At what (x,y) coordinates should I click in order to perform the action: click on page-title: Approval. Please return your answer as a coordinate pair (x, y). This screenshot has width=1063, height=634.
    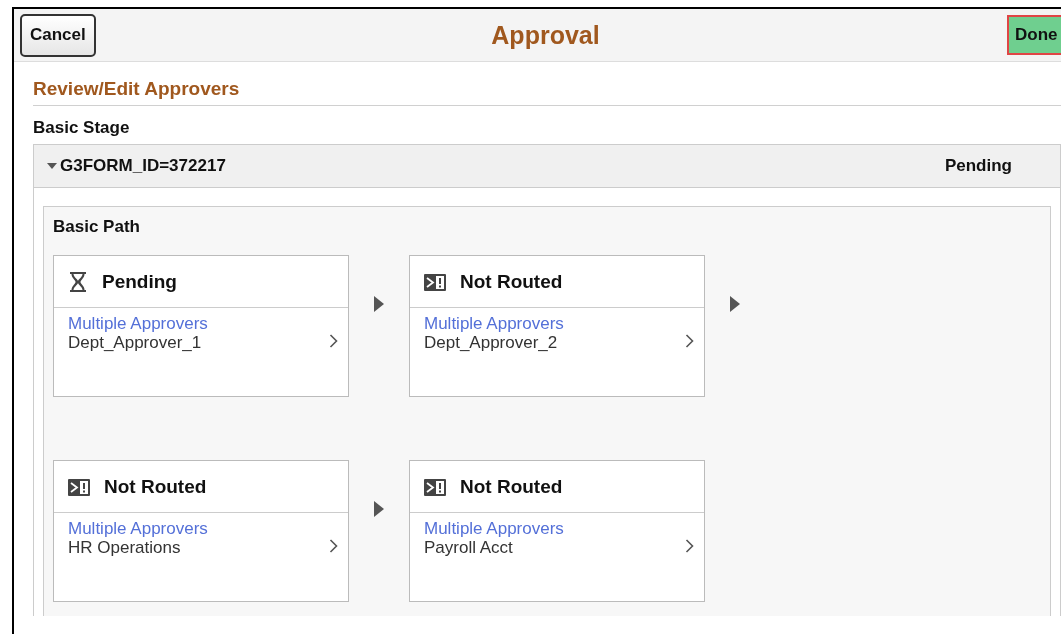
    Looking at the image, I should click on (545, 35).